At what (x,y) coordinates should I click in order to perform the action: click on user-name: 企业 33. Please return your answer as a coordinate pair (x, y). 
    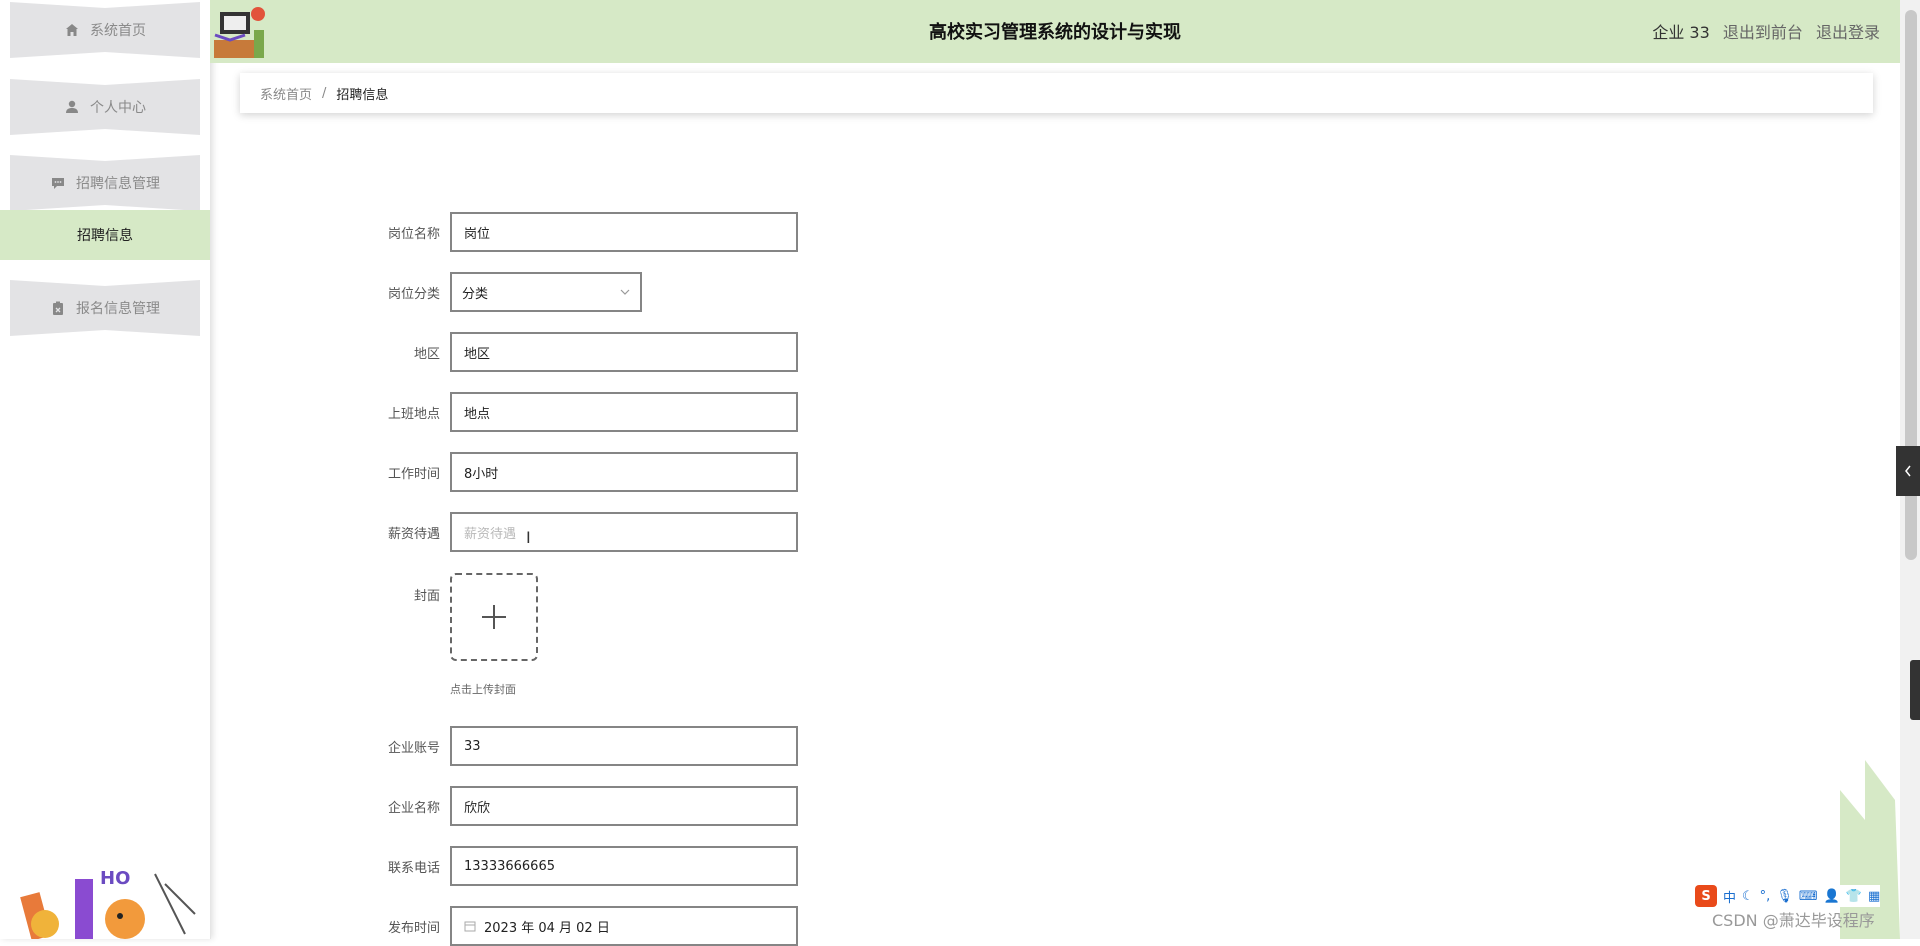
    Looking at the image, I should click on (1681, 32).